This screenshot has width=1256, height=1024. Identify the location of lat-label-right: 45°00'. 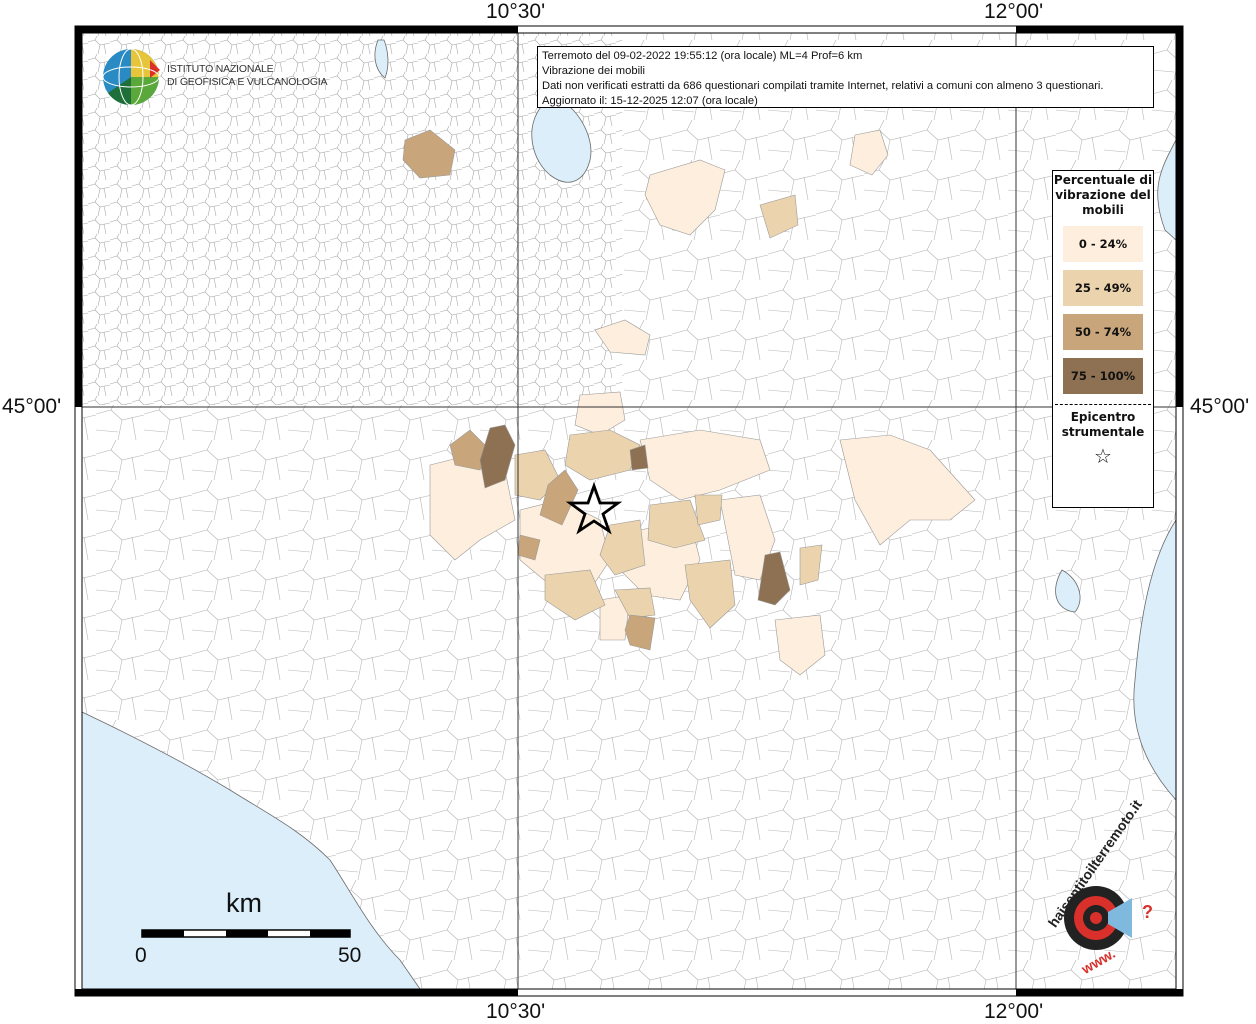
(1220, 406).